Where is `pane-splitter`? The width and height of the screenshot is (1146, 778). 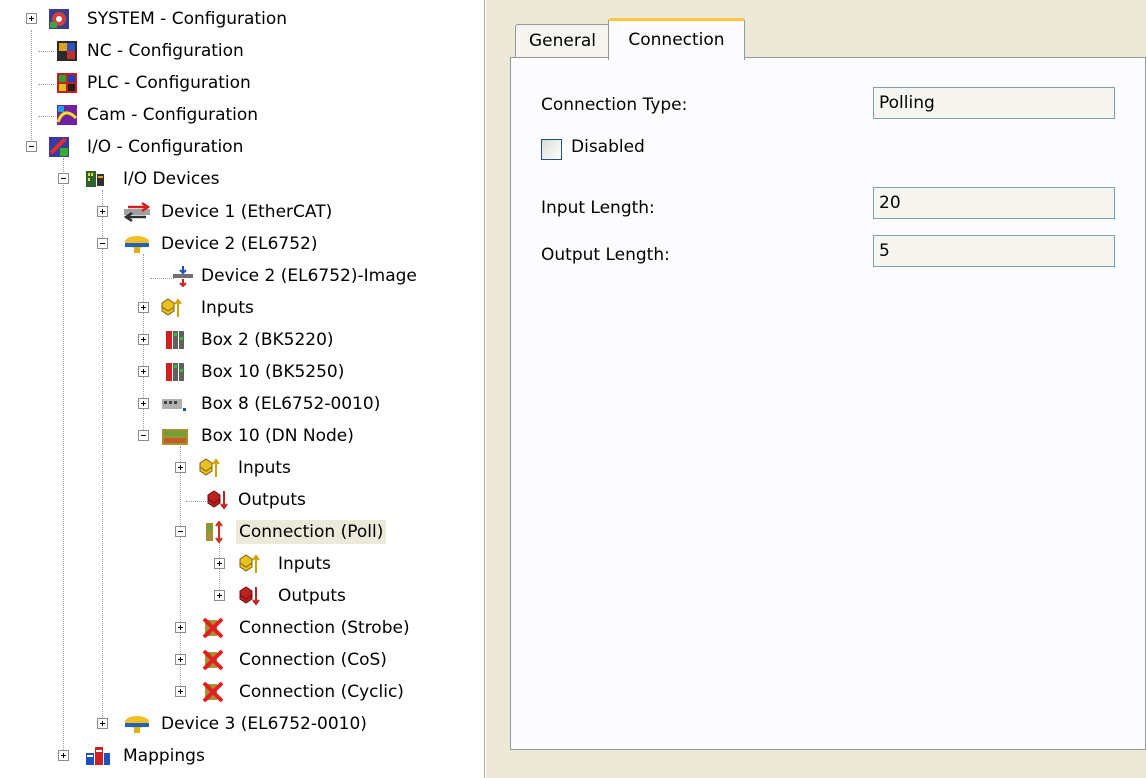 pane-splitter is located at coordinates (493, 389).